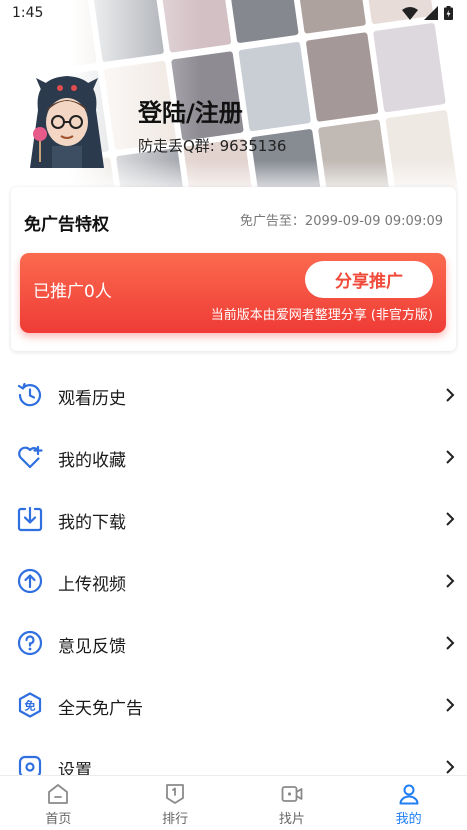 Image resolution: width=467 pixels, height=830 pixels. I want to click on ad-free-expire: 免广告至：2099-09-09 09:09:09, so click(341, 221).